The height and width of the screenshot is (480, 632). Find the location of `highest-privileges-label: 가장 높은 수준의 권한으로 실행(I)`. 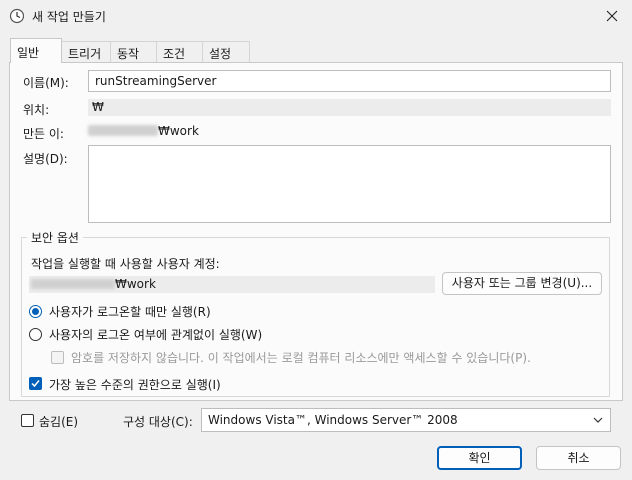

highest-privileges-label: 가장 높은 수준의 권한으로 실행(I) is located at coordinates (135, 384).